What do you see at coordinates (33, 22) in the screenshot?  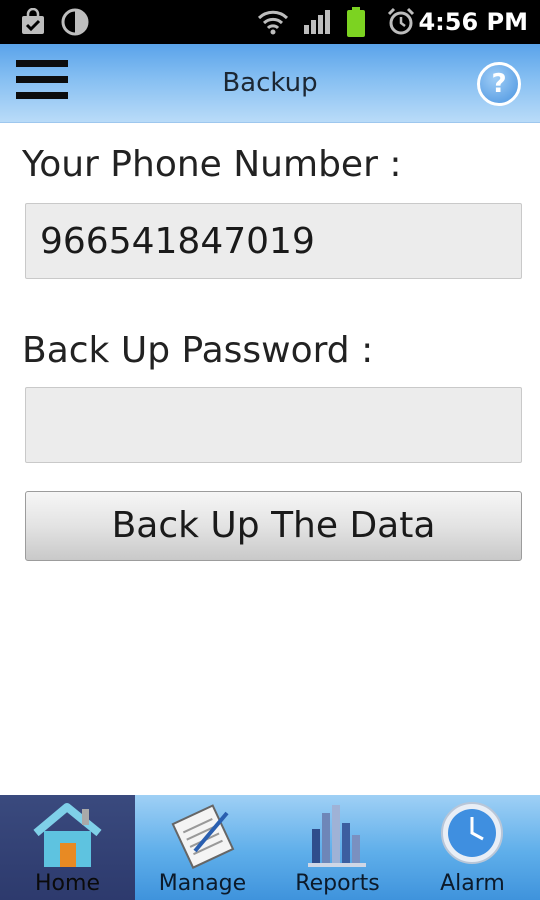 I see `shopping-bag-icon` at bounding box center [33, 22].